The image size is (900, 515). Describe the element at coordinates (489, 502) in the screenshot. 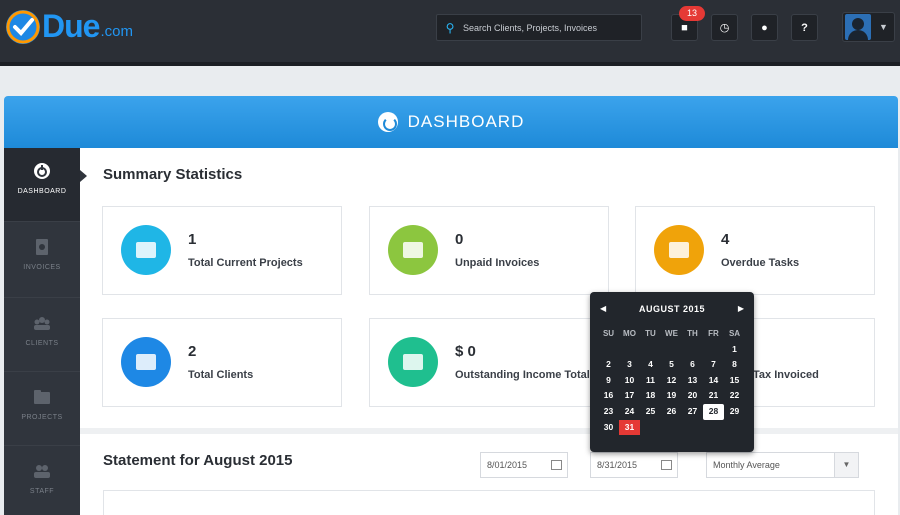

I see `statement-chart` at that location.